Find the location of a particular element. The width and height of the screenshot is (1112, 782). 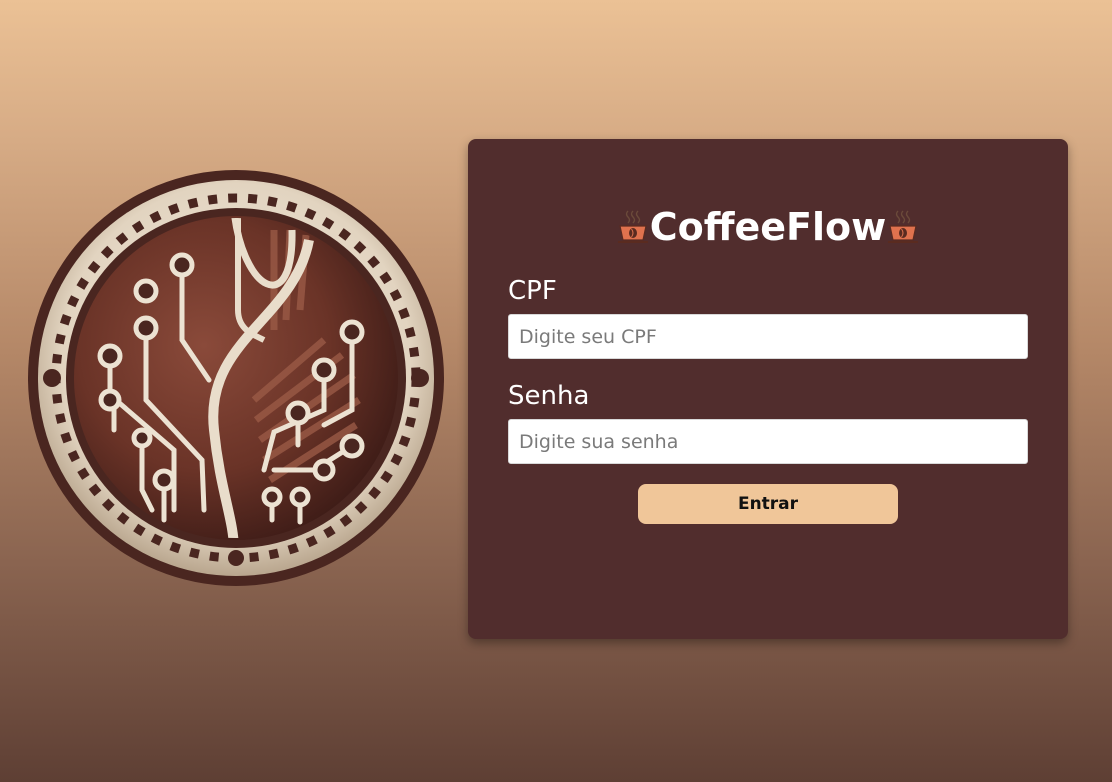

password-label: Senha is located at coordinates (549, 396).